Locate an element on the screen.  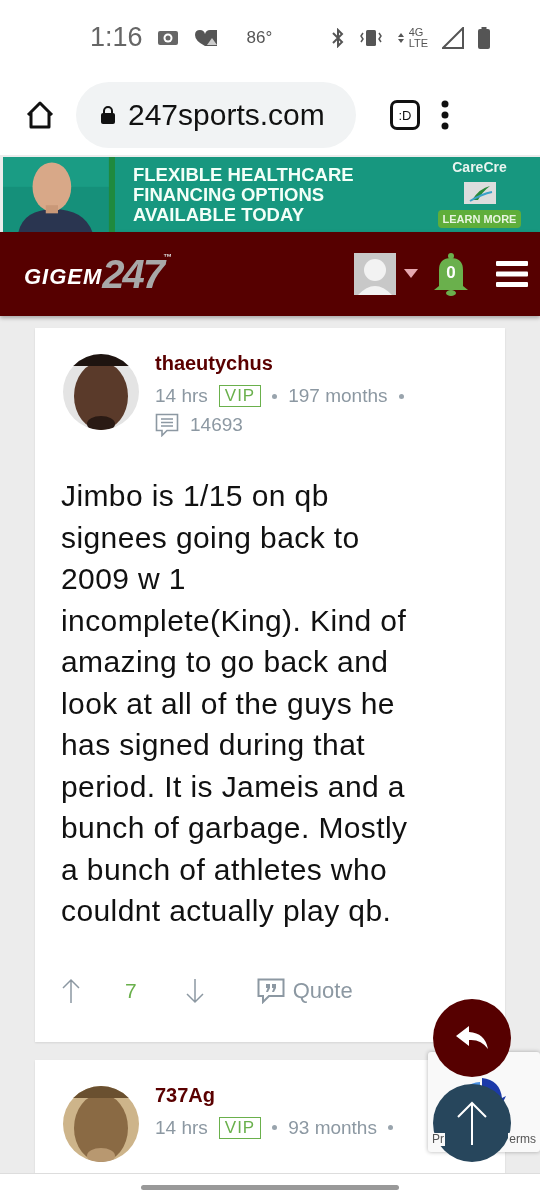
member-tenure: 93 months is located at coordinates (332, 1127).